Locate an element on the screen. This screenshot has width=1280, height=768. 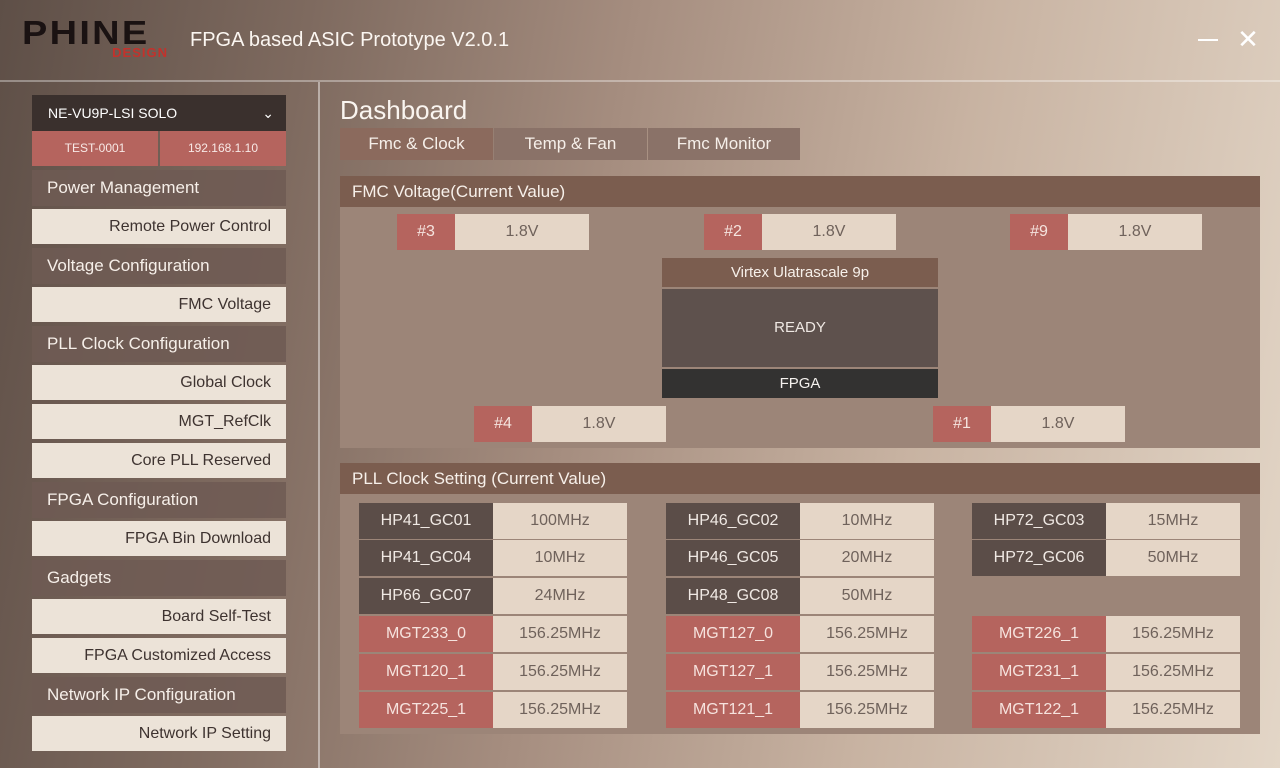
clock-entry: HP46_GC05 20MHz is located at coordinates (800, 558).